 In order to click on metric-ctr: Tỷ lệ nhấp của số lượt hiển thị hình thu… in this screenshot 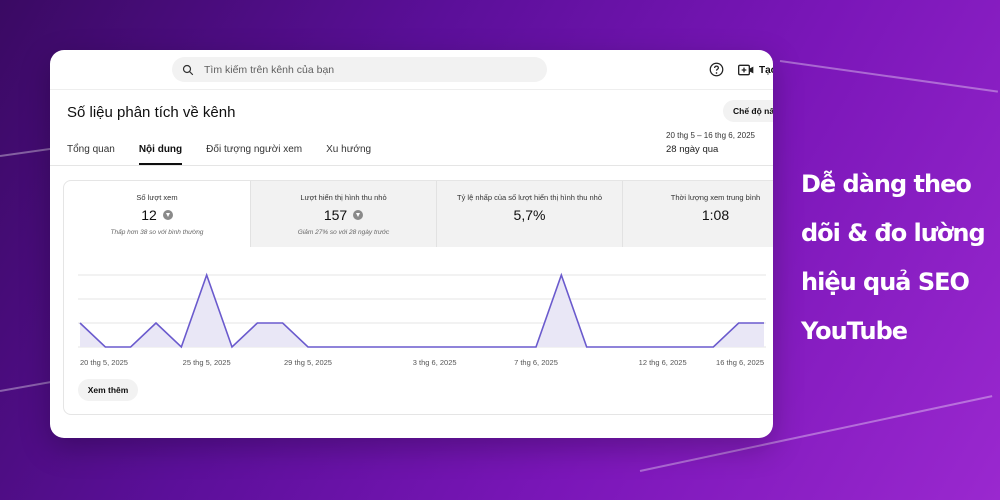, I will do `click(529, 214)`.